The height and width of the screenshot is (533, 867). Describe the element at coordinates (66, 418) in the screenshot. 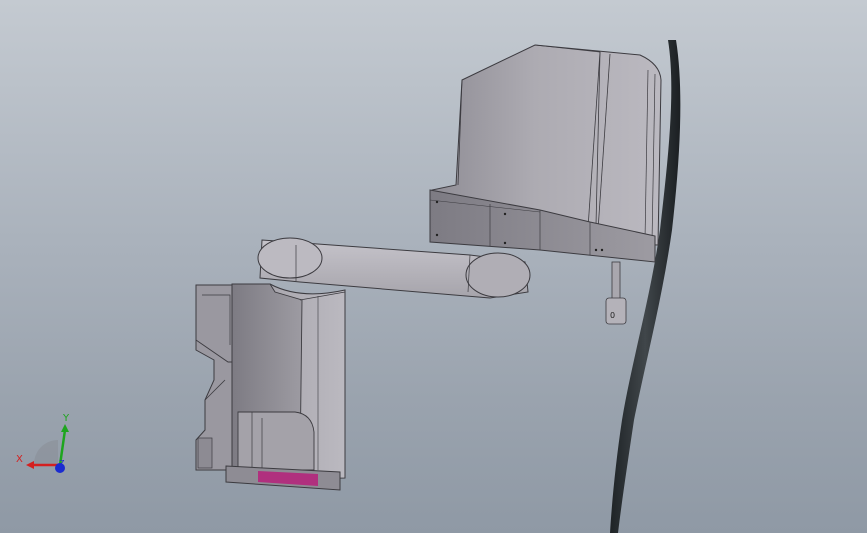

I see `y-axis-label: Y` at that location.